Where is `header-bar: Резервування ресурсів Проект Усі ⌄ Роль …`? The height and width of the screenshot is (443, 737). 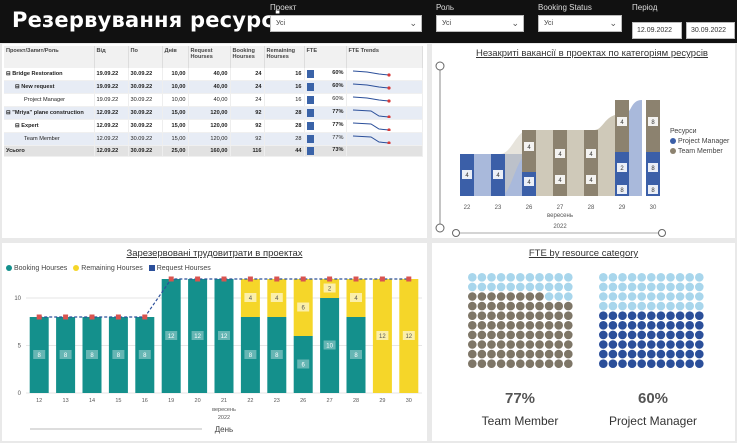 header-bar: Резервування ресурсів Проект Усі ⌄ Роль … is located at coordinates (368, 21).